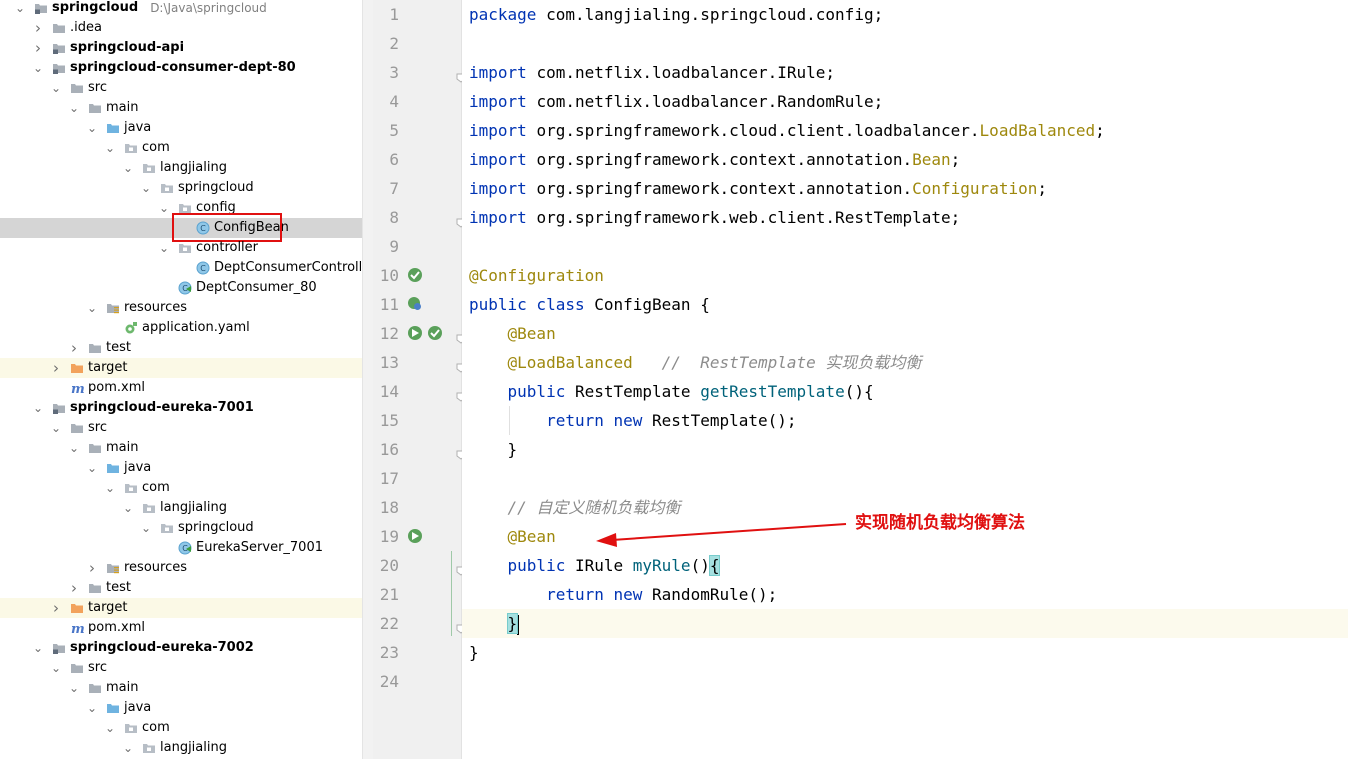 The height and width of the screenshot is (759, 1348). What do you see at coordinates (181, 28) in the screenshot?
I see `tree-item: › .idea` at bounding box center [181, 28].